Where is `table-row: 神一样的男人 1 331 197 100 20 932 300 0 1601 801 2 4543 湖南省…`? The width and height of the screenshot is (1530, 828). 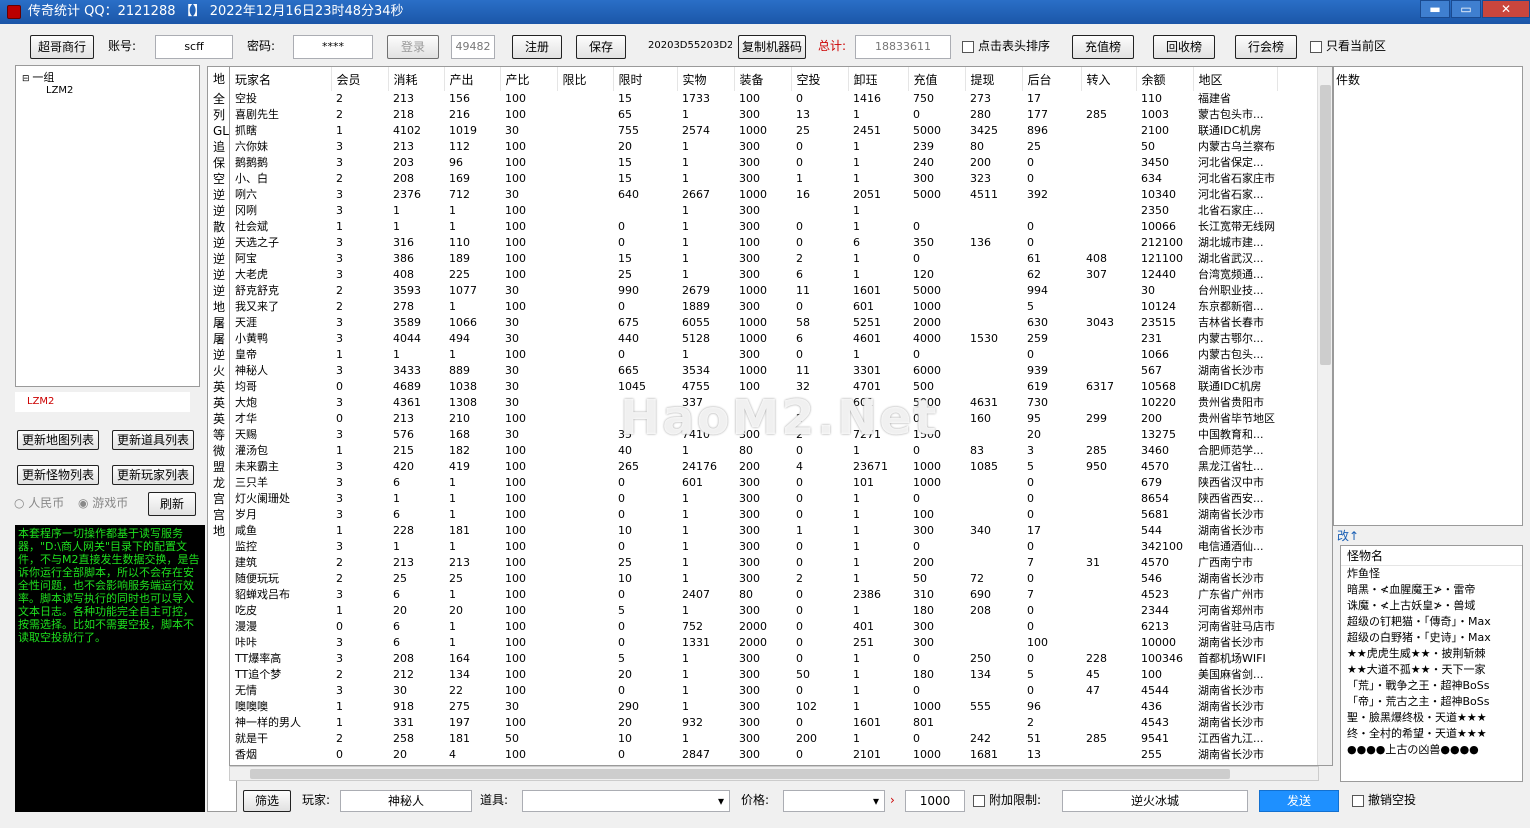
table-row: 神一样的男人 1 331 197 100 20 932 300 0 1601 801 2 4543 湖南省… is located at coordinates (753, 723).